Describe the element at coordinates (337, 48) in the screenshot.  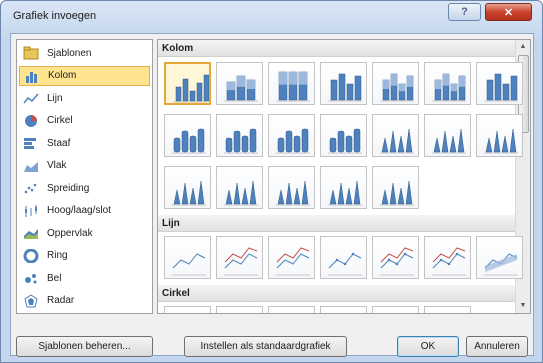
I see `section-header-column: Kolom` at that location.